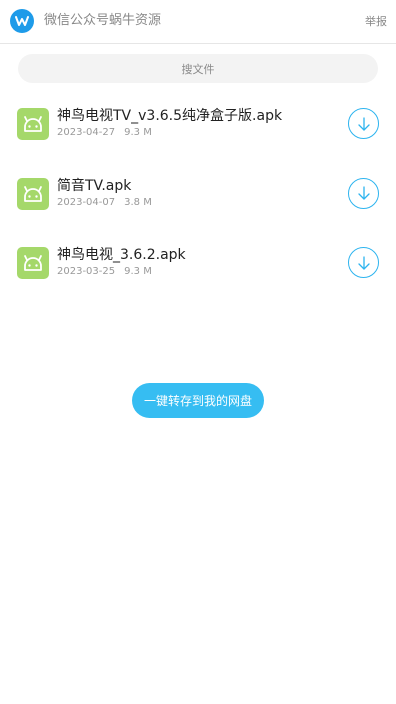 The image size is (396, 704). I want to click on file-item: 神鸟电视_3.6.2.apk 2023-03-25 9.3 M, so click(198, 266).